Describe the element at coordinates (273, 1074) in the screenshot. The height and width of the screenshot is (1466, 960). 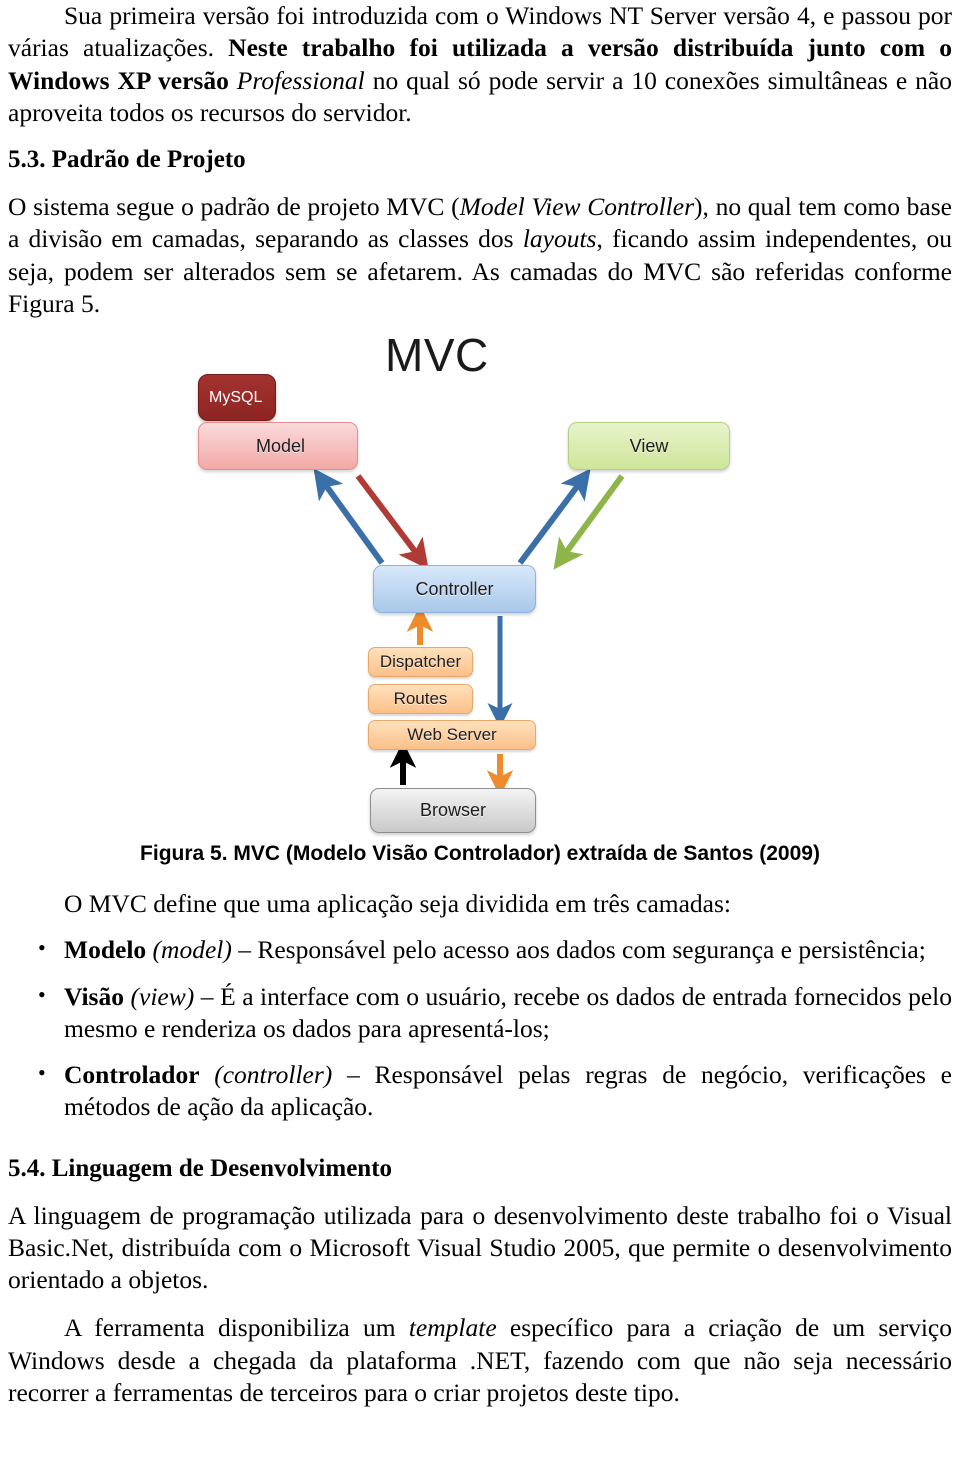
I see `list-item-italic-term: (controller)` at that location.